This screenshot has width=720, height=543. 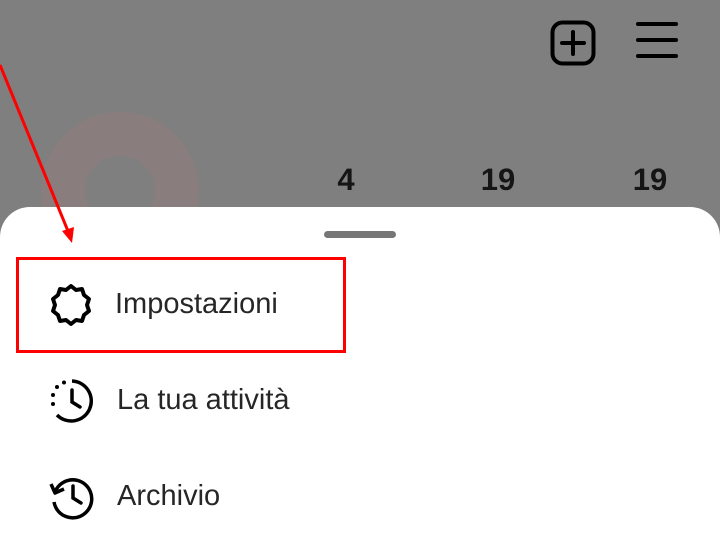 What do you see at coordinates (573, 43) in the screenshot?
I see `add-post-icon` at bounding box center [573, 43].